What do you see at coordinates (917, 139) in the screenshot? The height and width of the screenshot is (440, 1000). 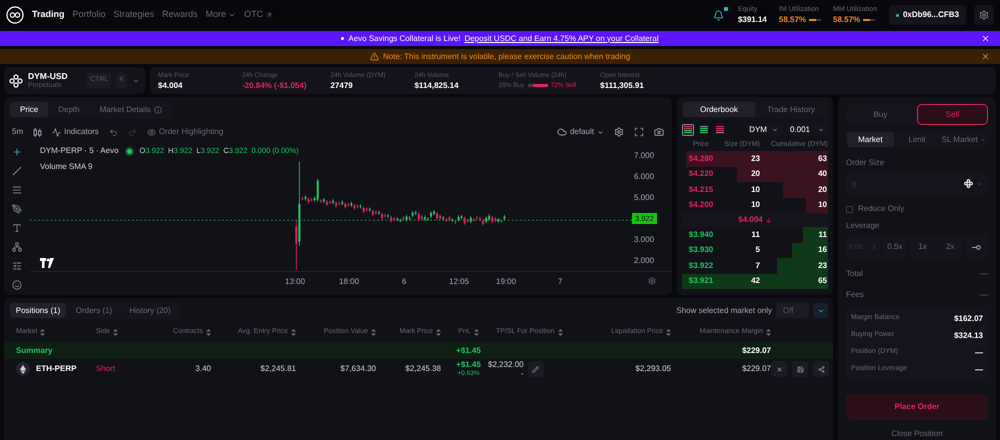 I see `order-type-tab: Limit` at bounding box center [917, 139].